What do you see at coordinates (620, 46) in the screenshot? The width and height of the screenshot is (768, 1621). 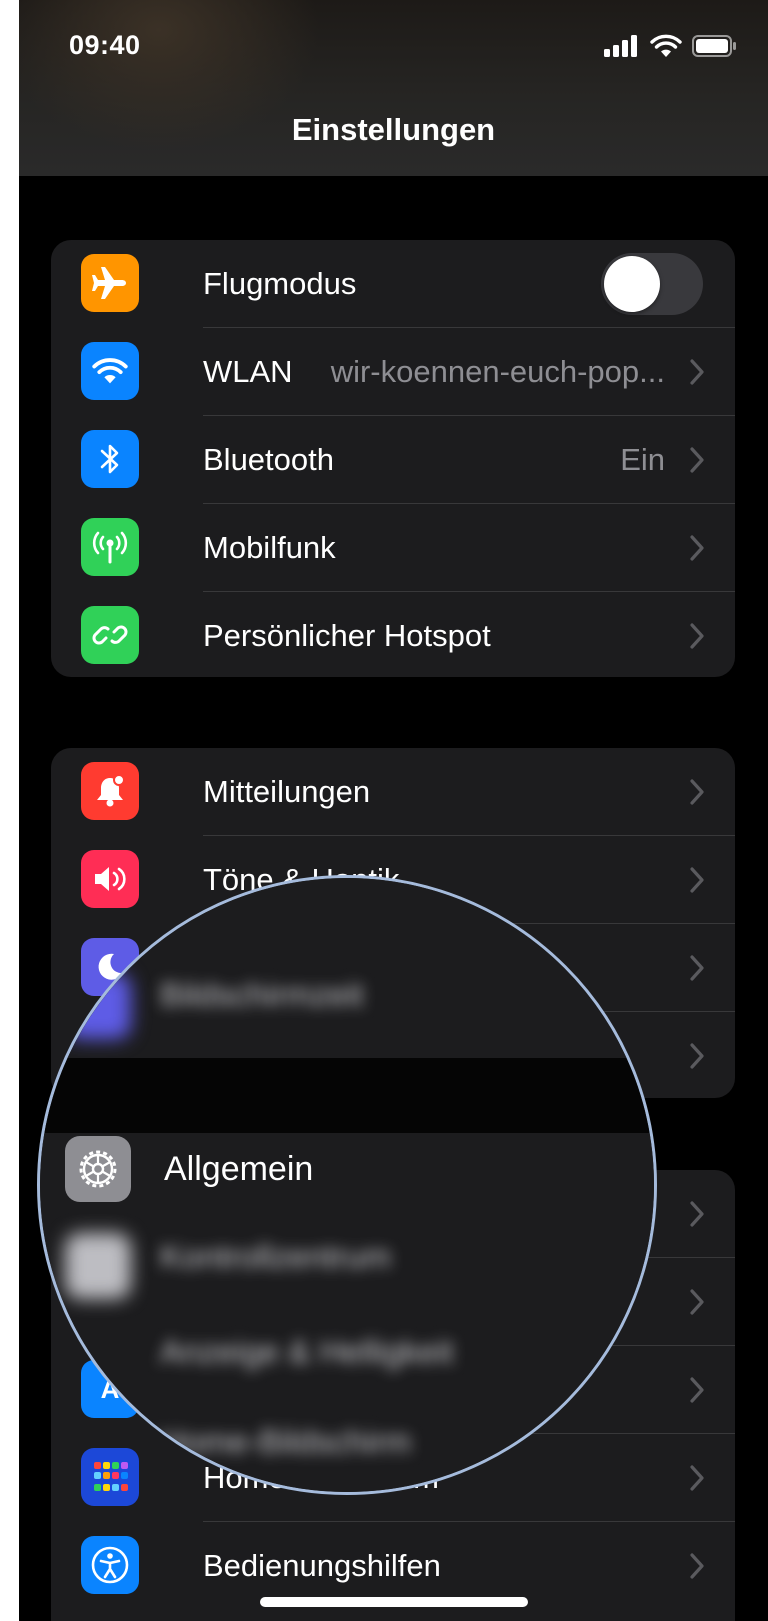 I see `cellular-signal-icon` at bounding box center [620, 46].